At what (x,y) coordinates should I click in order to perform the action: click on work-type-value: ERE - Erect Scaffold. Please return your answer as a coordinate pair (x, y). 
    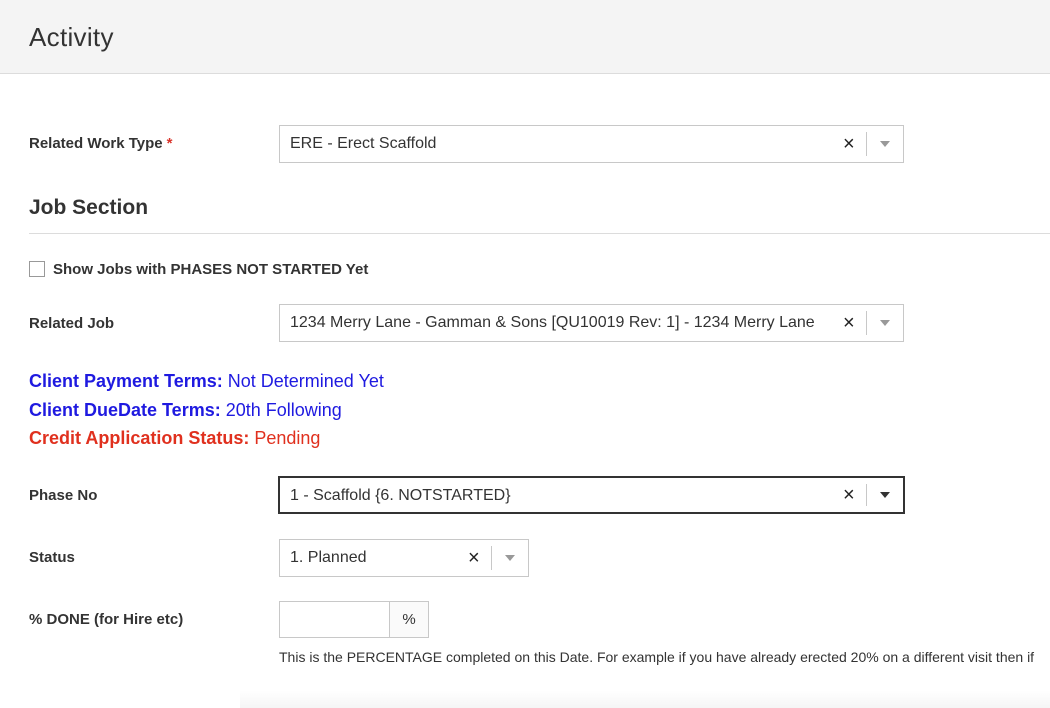
    Looking at the image, I should click on (363, 143).